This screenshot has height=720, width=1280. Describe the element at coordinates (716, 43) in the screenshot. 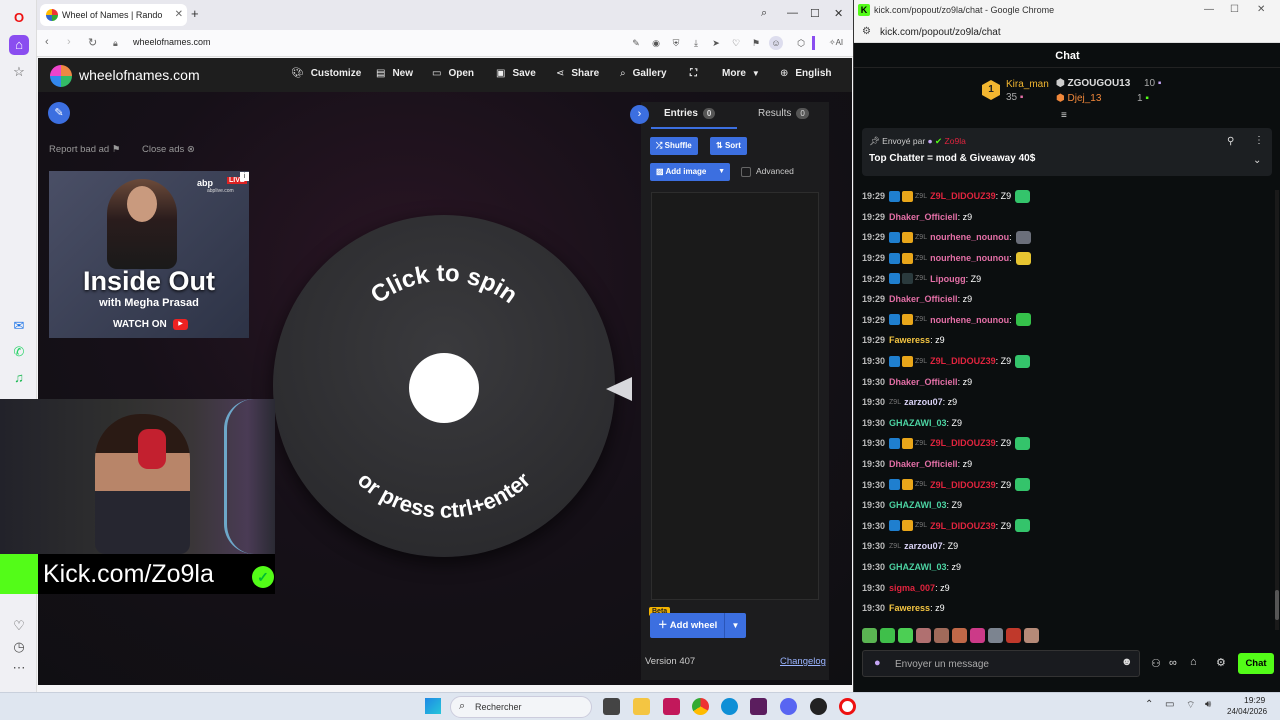

I see `send-icon: ➤` at that location.